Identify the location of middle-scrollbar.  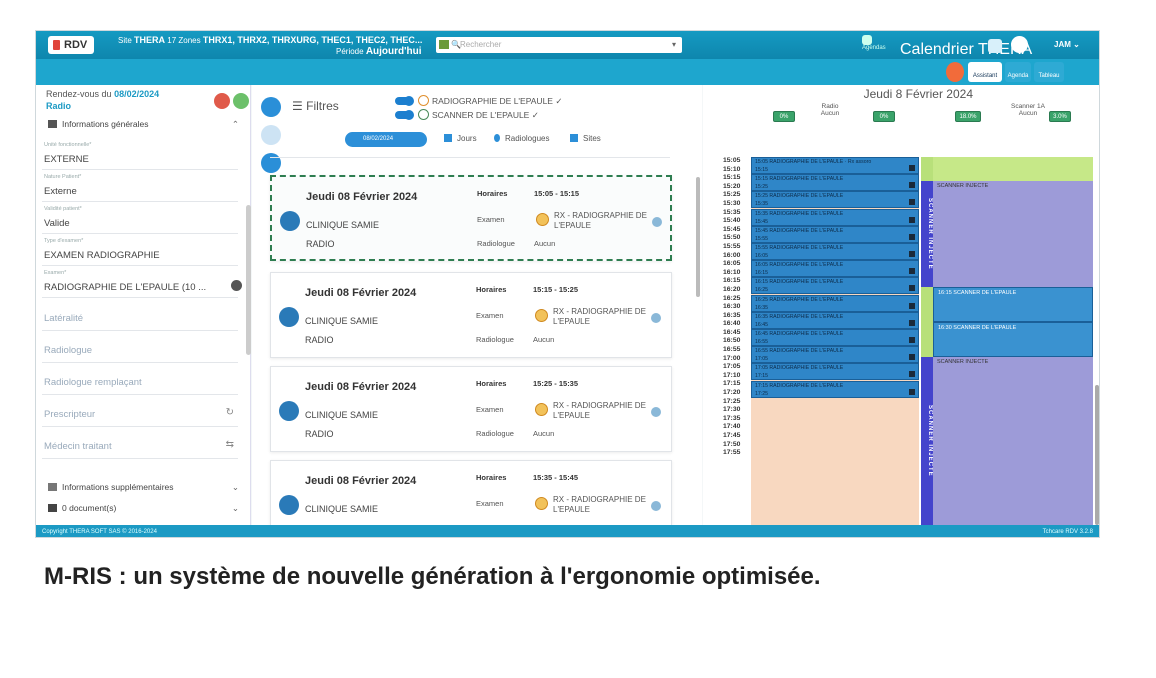
(698, 237).